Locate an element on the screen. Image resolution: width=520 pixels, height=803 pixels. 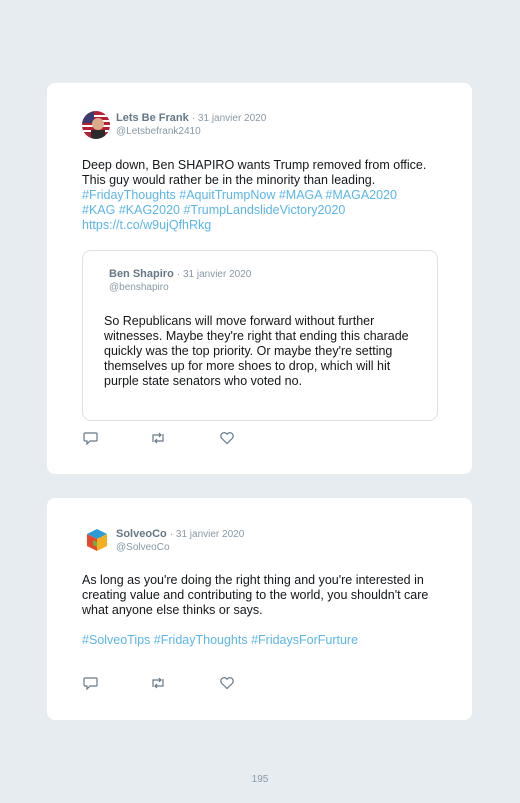
solveo-cube-logo is located at coordinates (97, 540).